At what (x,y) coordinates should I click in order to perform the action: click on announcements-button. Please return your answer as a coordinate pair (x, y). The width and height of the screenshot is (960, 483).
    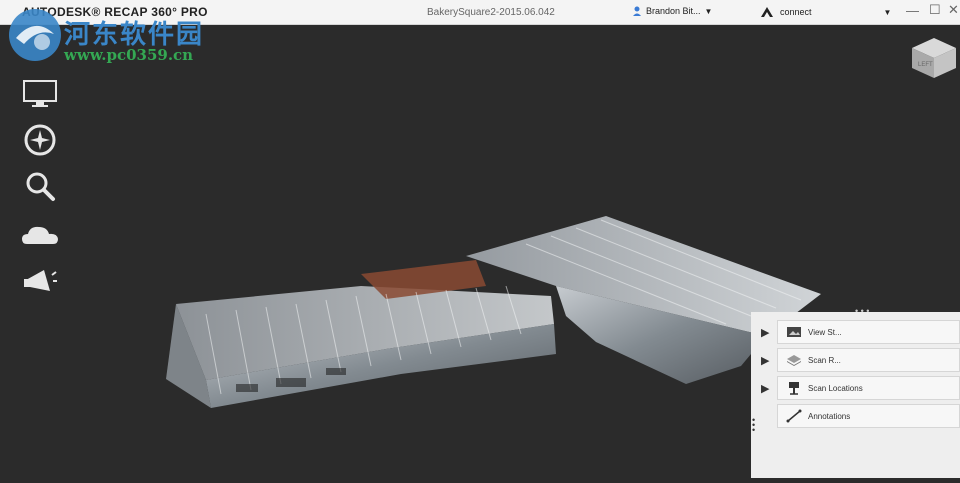
    Looking at the image, I should click on (40, 281).